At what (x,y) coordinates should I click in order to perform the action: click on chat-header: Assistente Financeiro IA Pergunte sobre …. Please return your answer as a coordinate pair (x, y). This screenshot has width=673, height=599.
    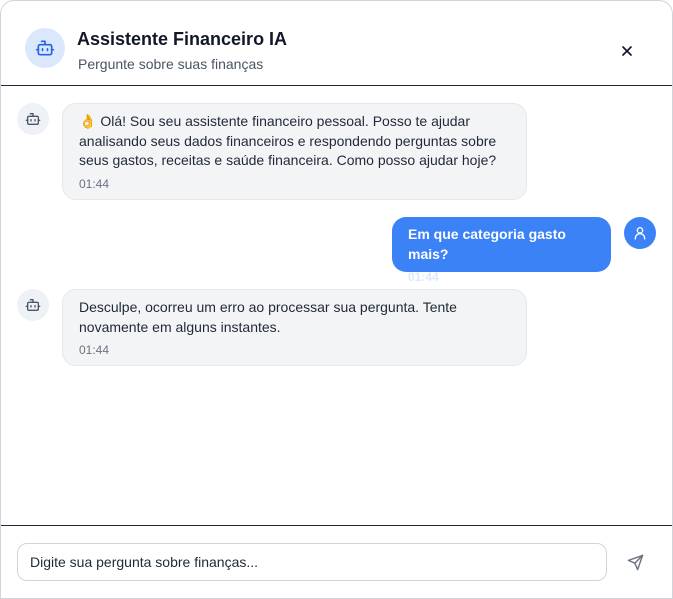
    Looking at the image, I should click on (336, 43).